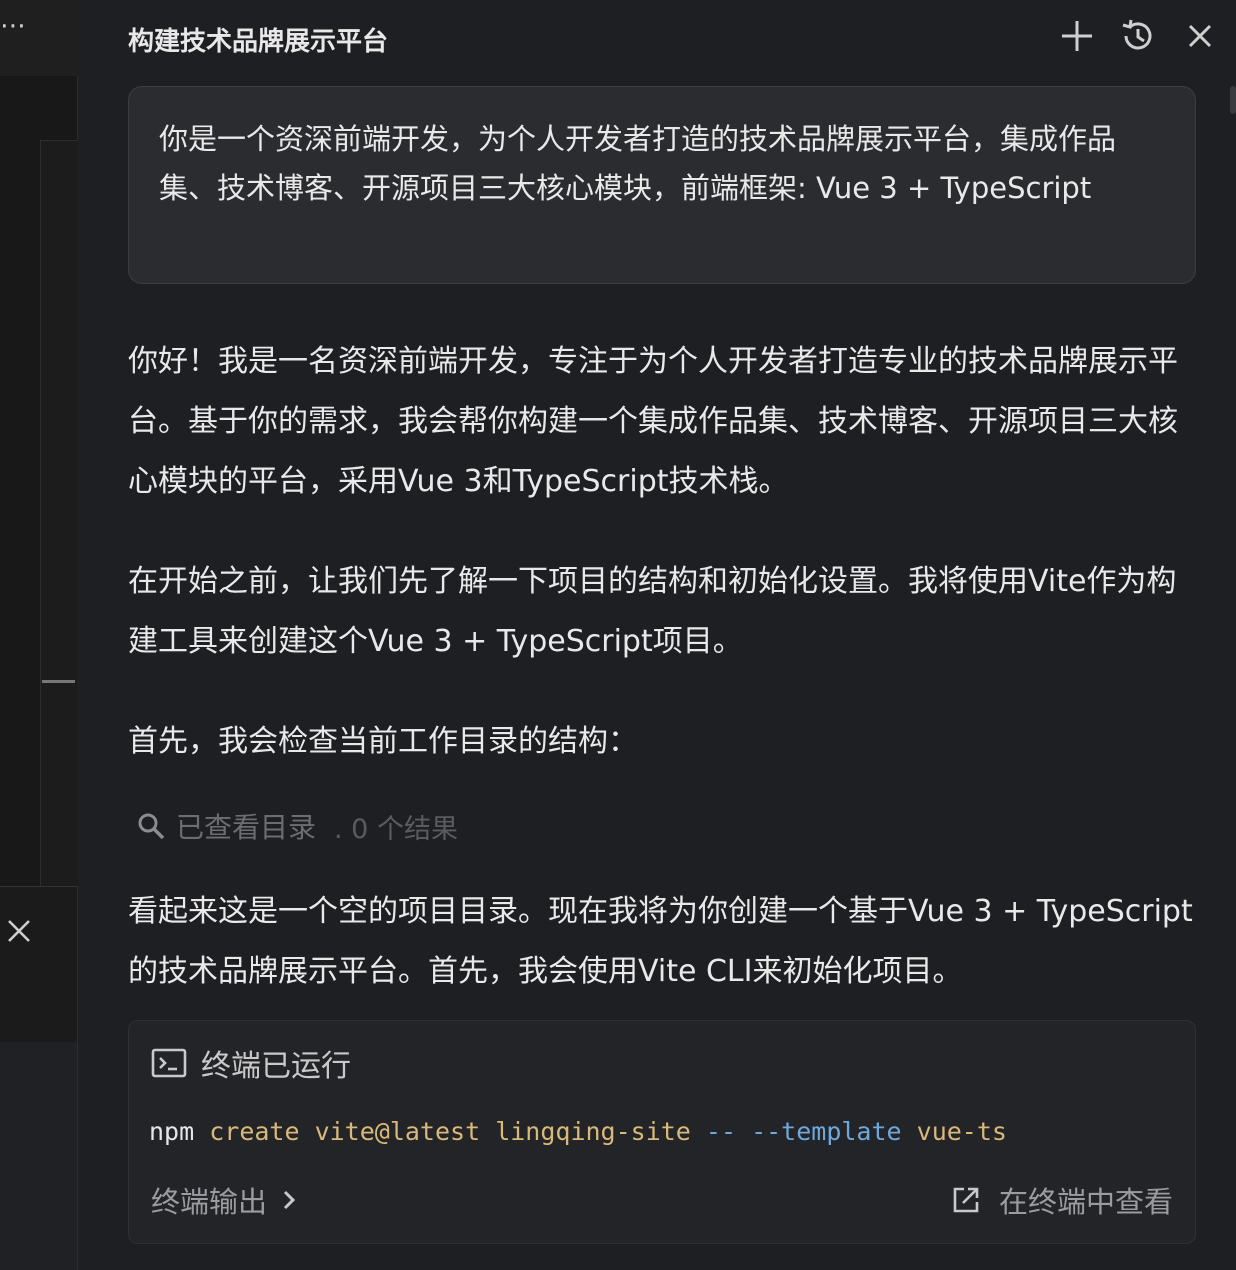  Describe the element at coordinates (961, 1131) in the screenshot. I see `command-tail: vue-ts` at that location.